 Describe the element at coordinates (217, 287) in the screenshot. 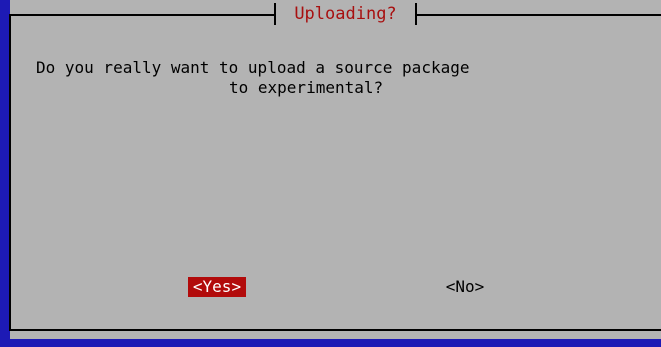

I see `yes-button: <Yes>` at that location.